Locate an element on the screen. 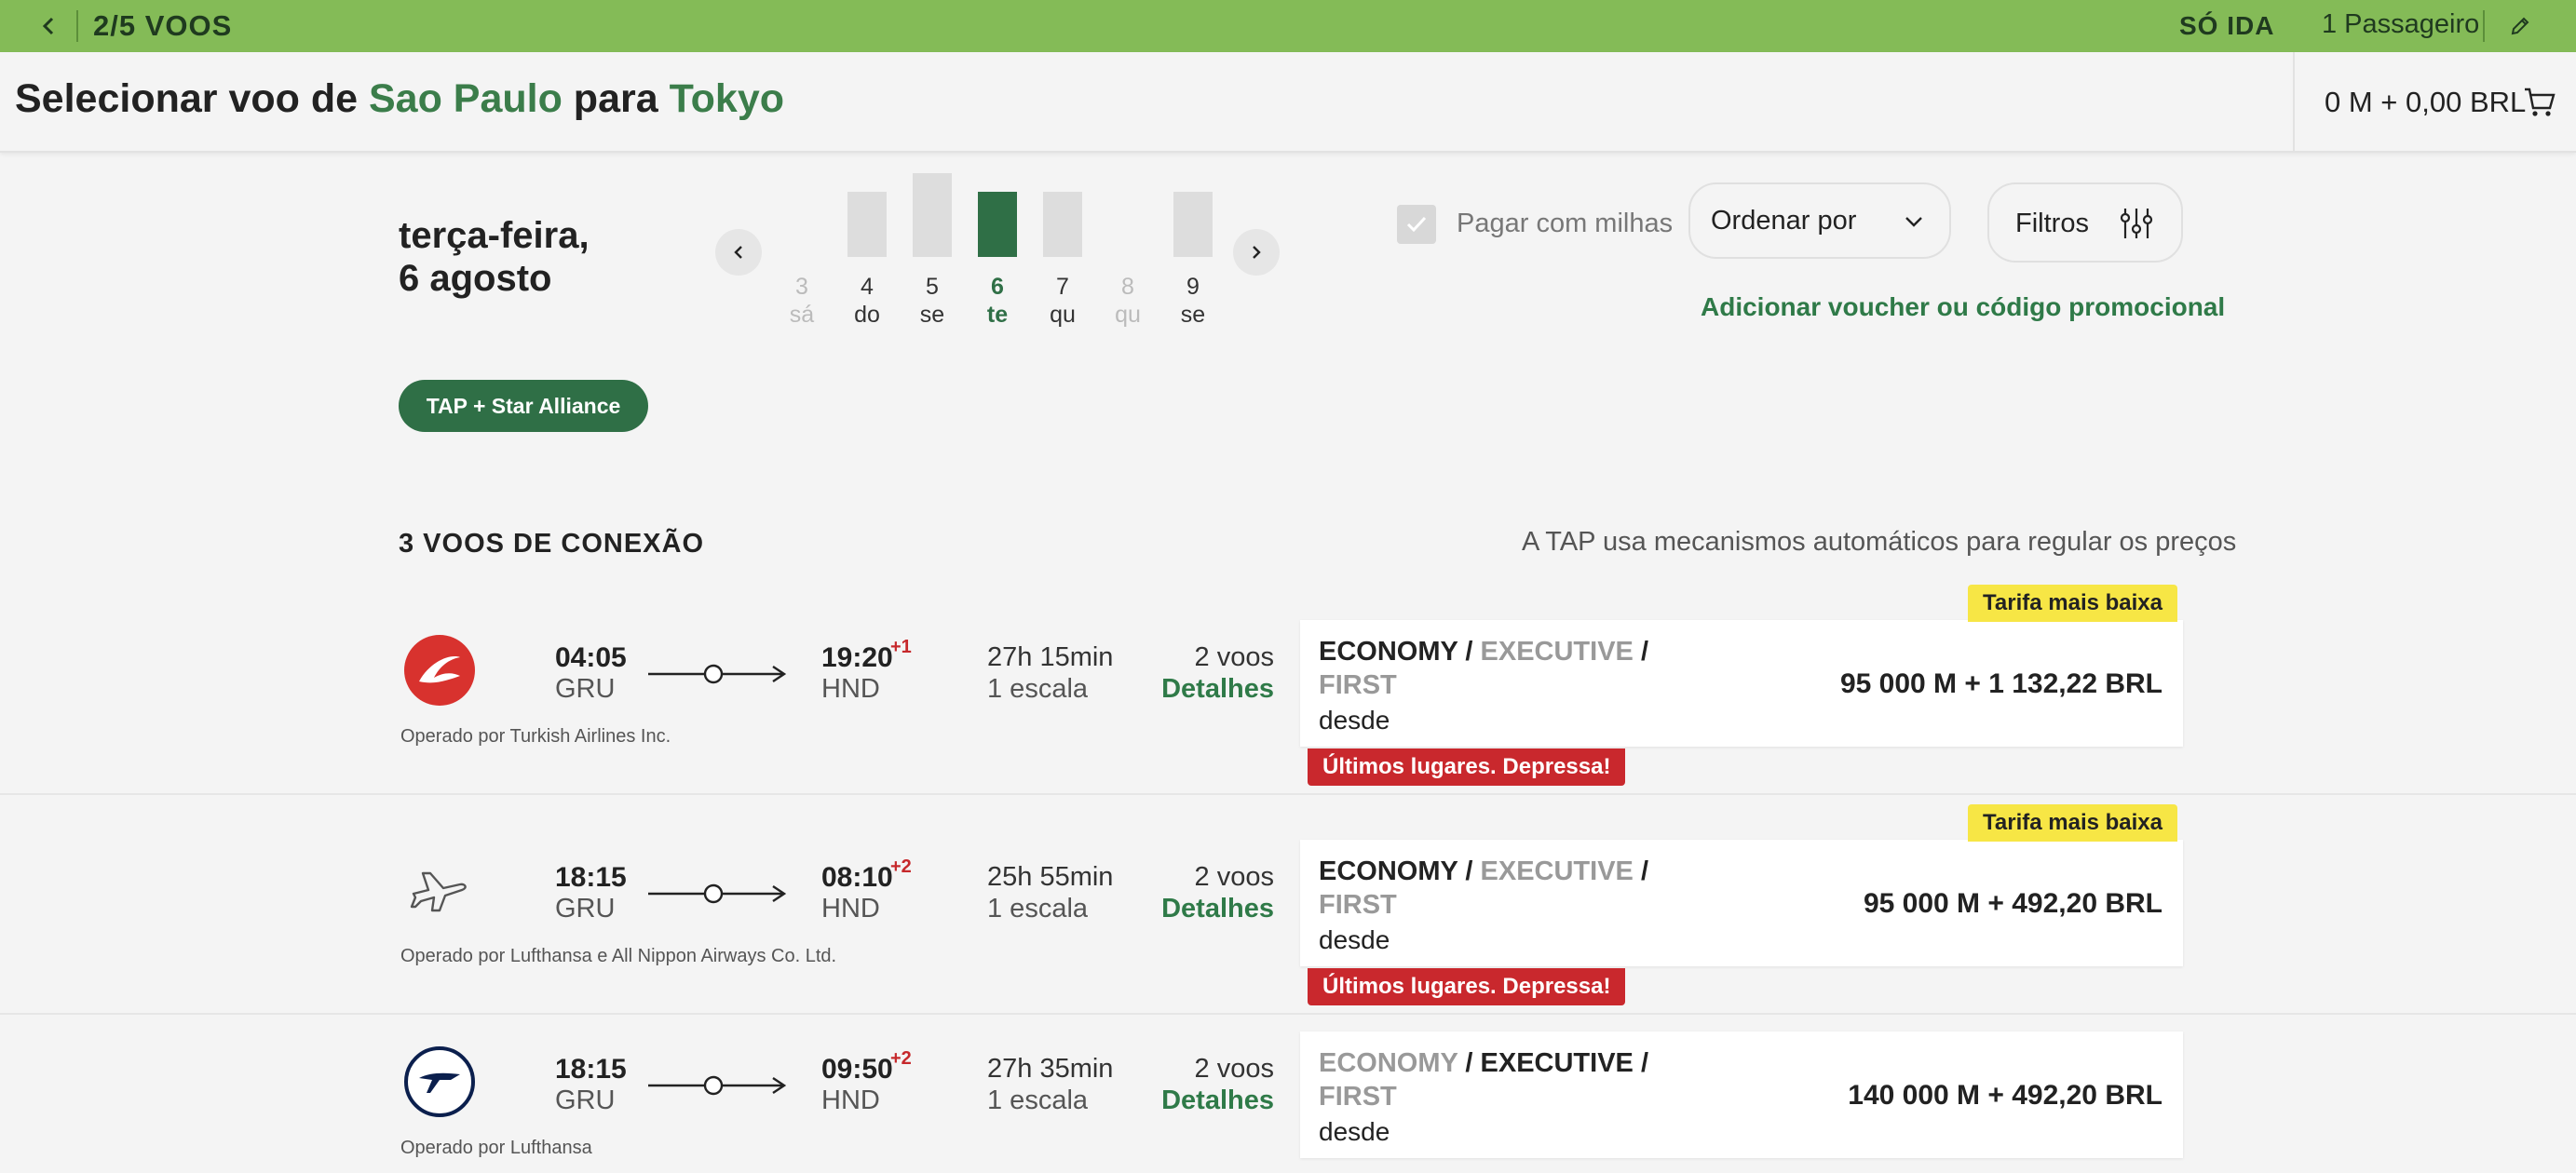  chevron-down-icon is located at coordinates (1913, 222).